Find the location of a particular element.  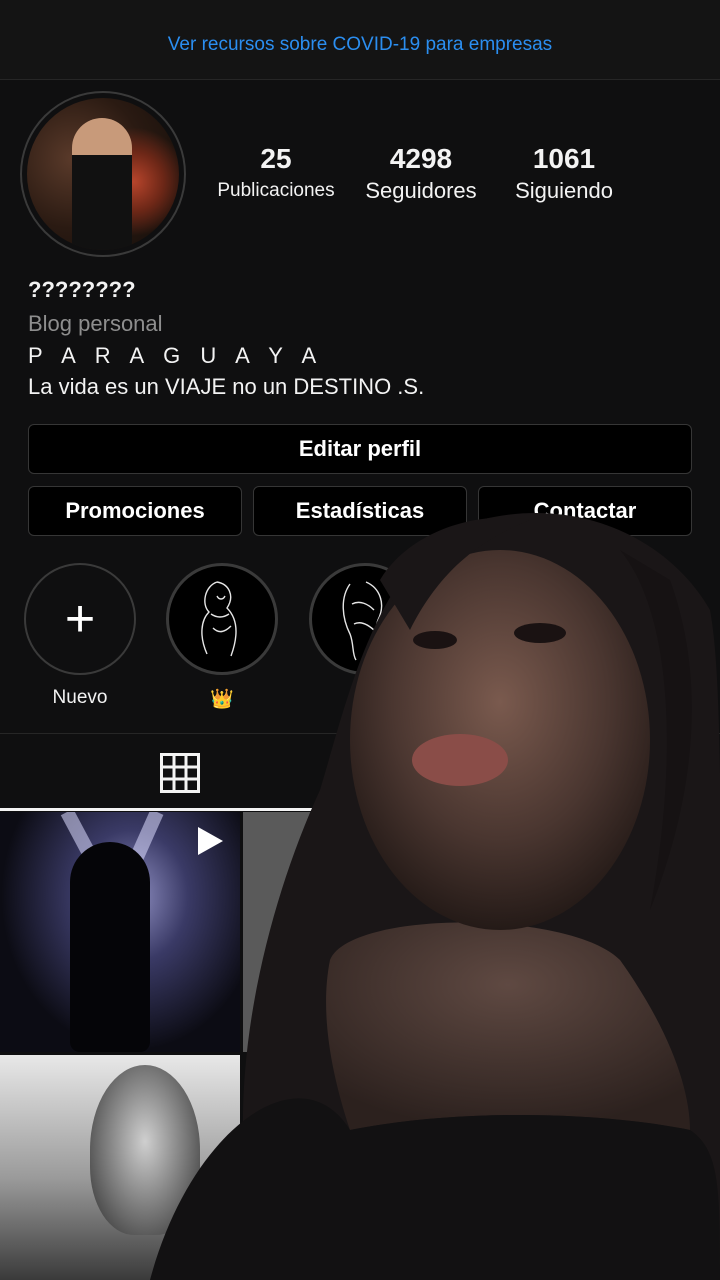

profile-avatar is located at coordinates (103, 174).